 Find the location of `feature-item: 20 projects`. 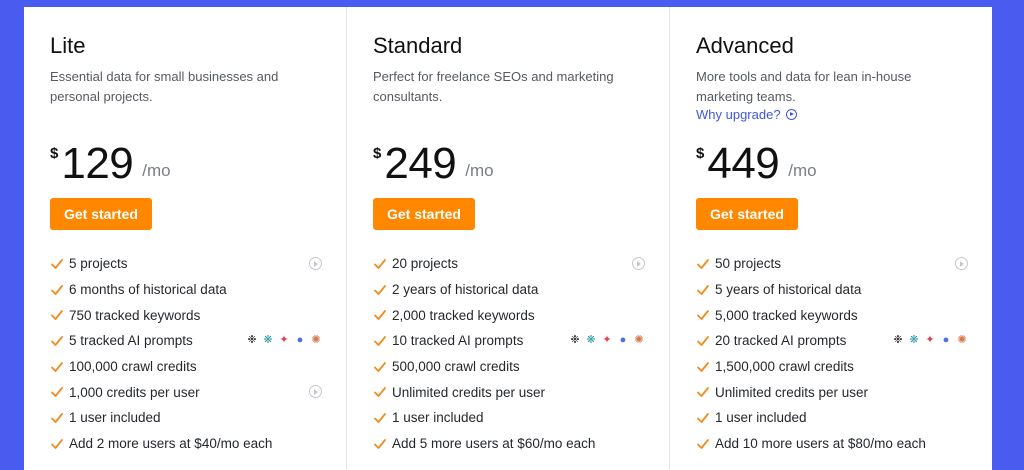

feature-item: 20 projects is located at coordinates (509, 264).